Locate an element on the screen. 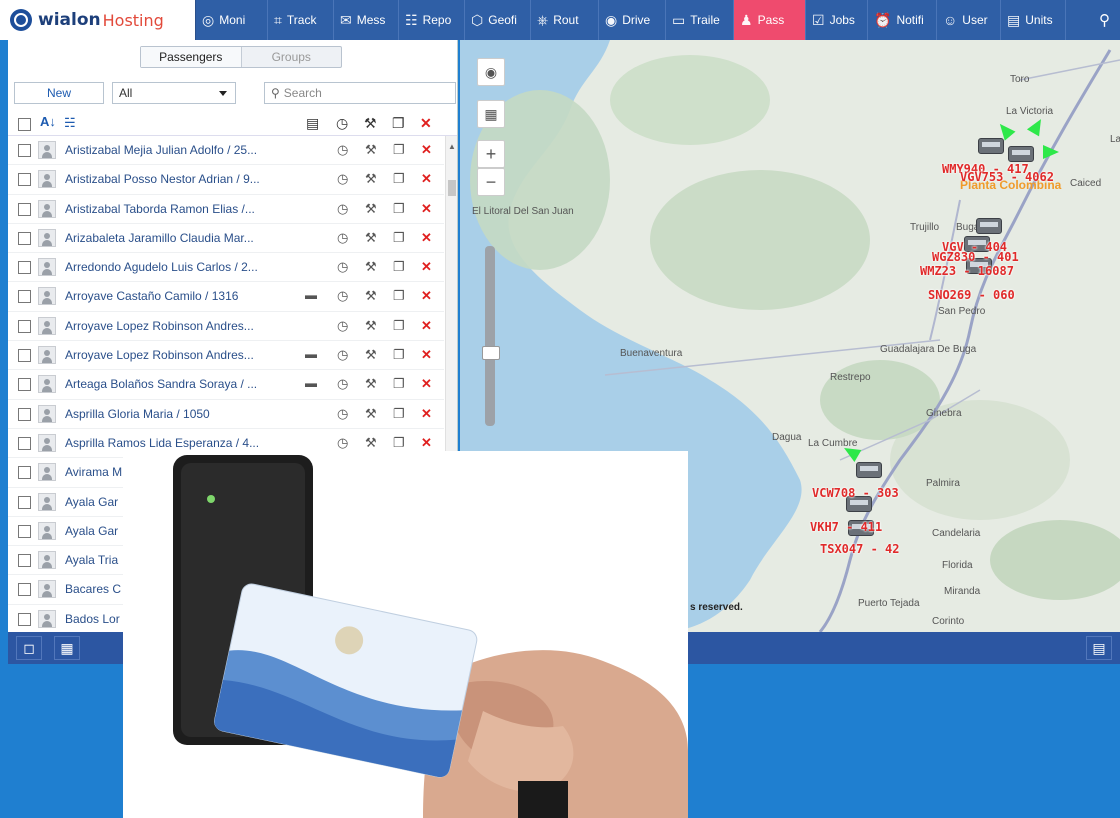  passenger-row: Arredondo Agudelo Luis Carlos / 2... ◷ ⚒ ❐ ✕ is located at coordinates (226, 268).